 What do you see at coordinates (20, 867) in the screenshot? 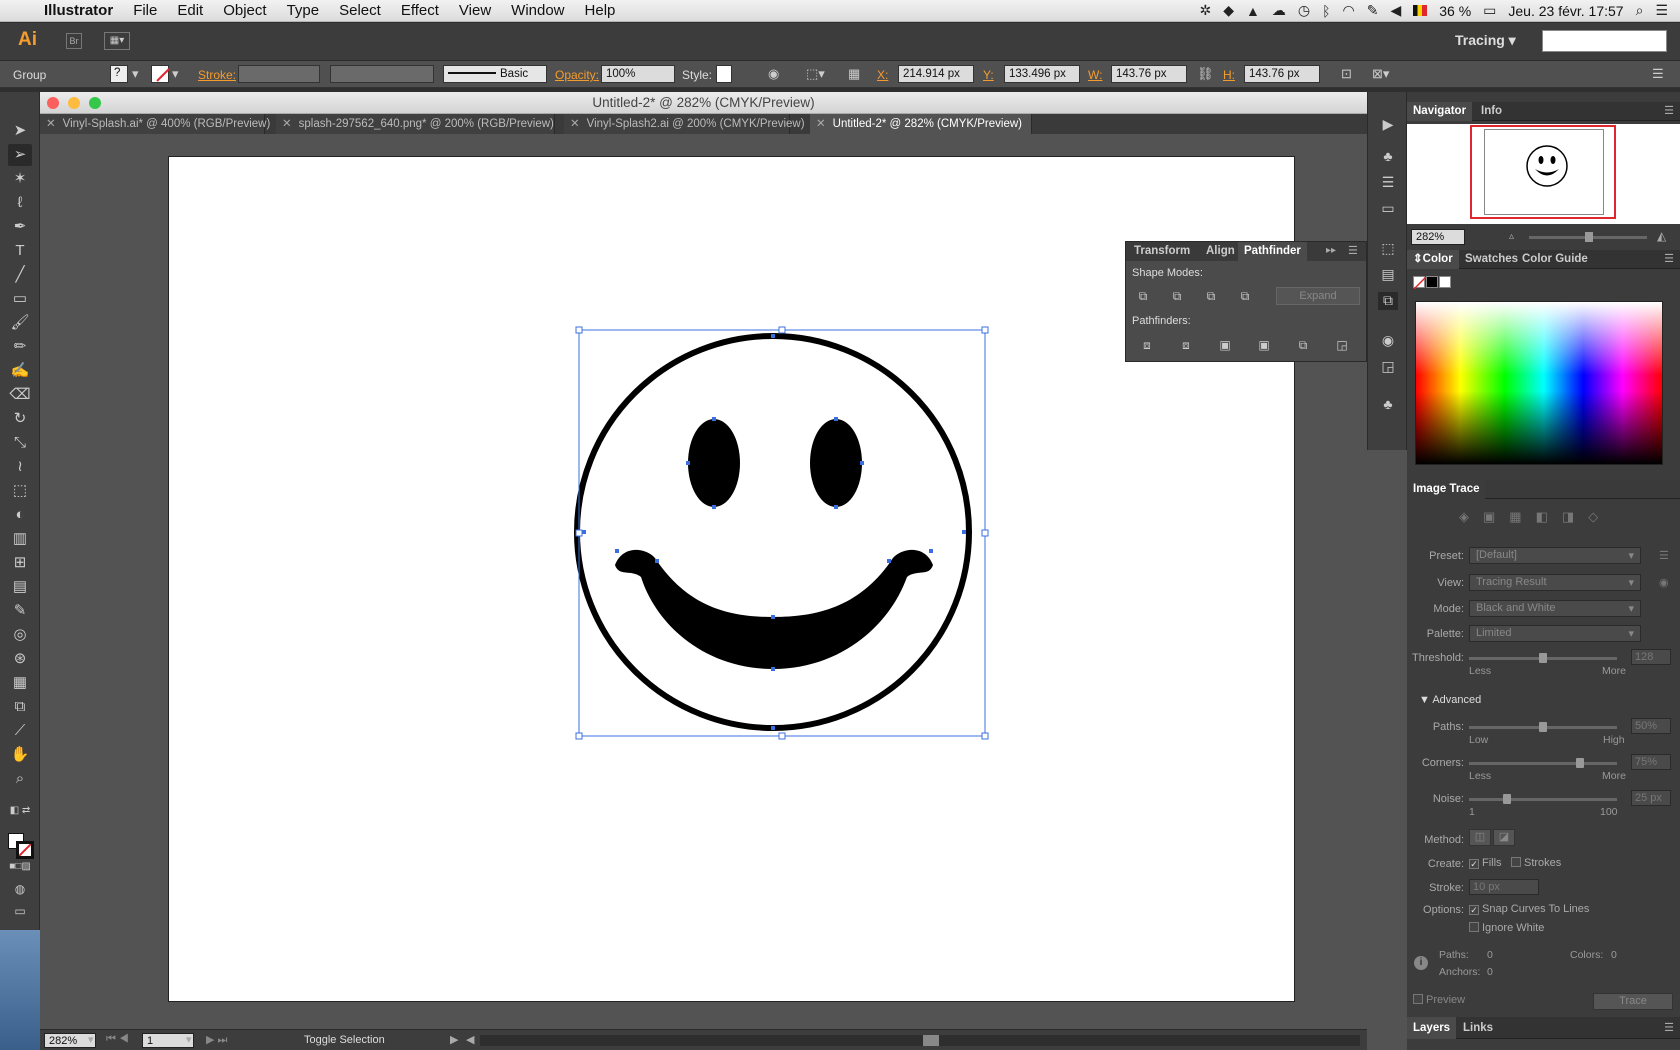
I see `color-mode-icon: ■□▨` at bounding box center [20, 867].